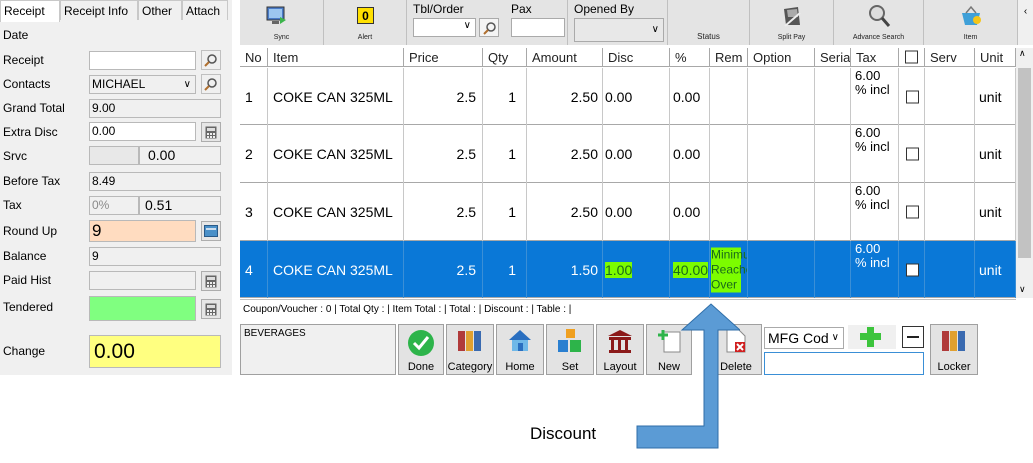 The height and width of the screenshot is (463, 1033). Describe the element at coordinates (470, 349) in the screenshot. I see `category-button: Category` at that location.